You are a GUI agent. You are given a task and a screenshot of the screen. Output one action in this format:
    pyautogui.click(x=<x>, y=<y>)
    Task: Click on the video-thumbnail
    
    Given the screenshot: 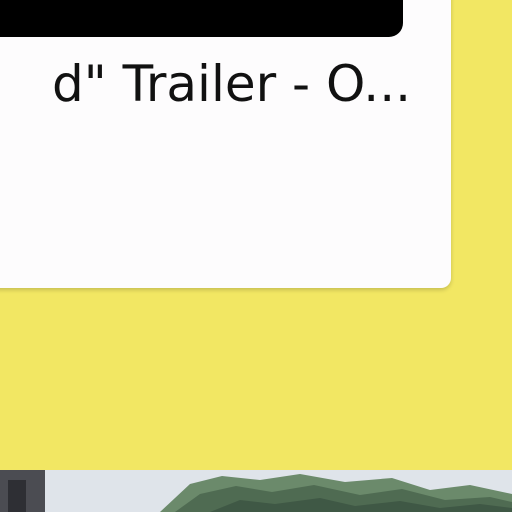 What is the action you would take?
    pyautogui.click(x=201, y=18)
    